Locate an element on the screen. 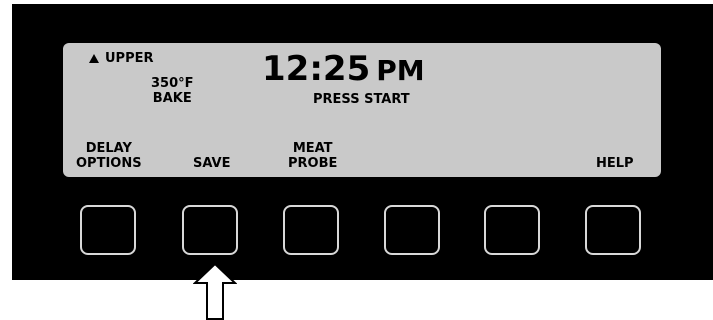 This screenshot has height=320, width=713. meat-probe-button is located at coordinates (311, 230).